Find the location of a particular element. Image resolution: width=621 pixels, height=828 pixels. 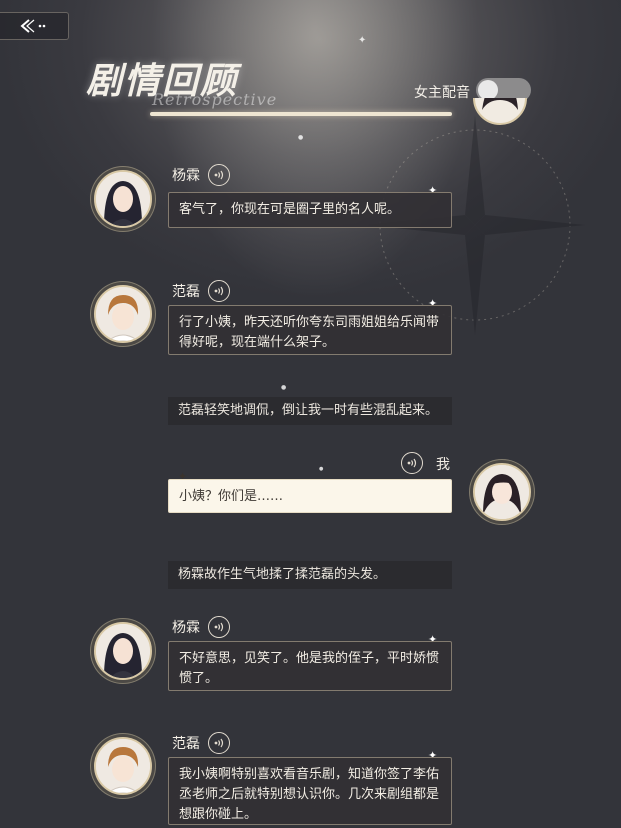

narration-text: 杨霖故作生气地揉了揉范磊的头发。 is located at coordinates (310, 575).